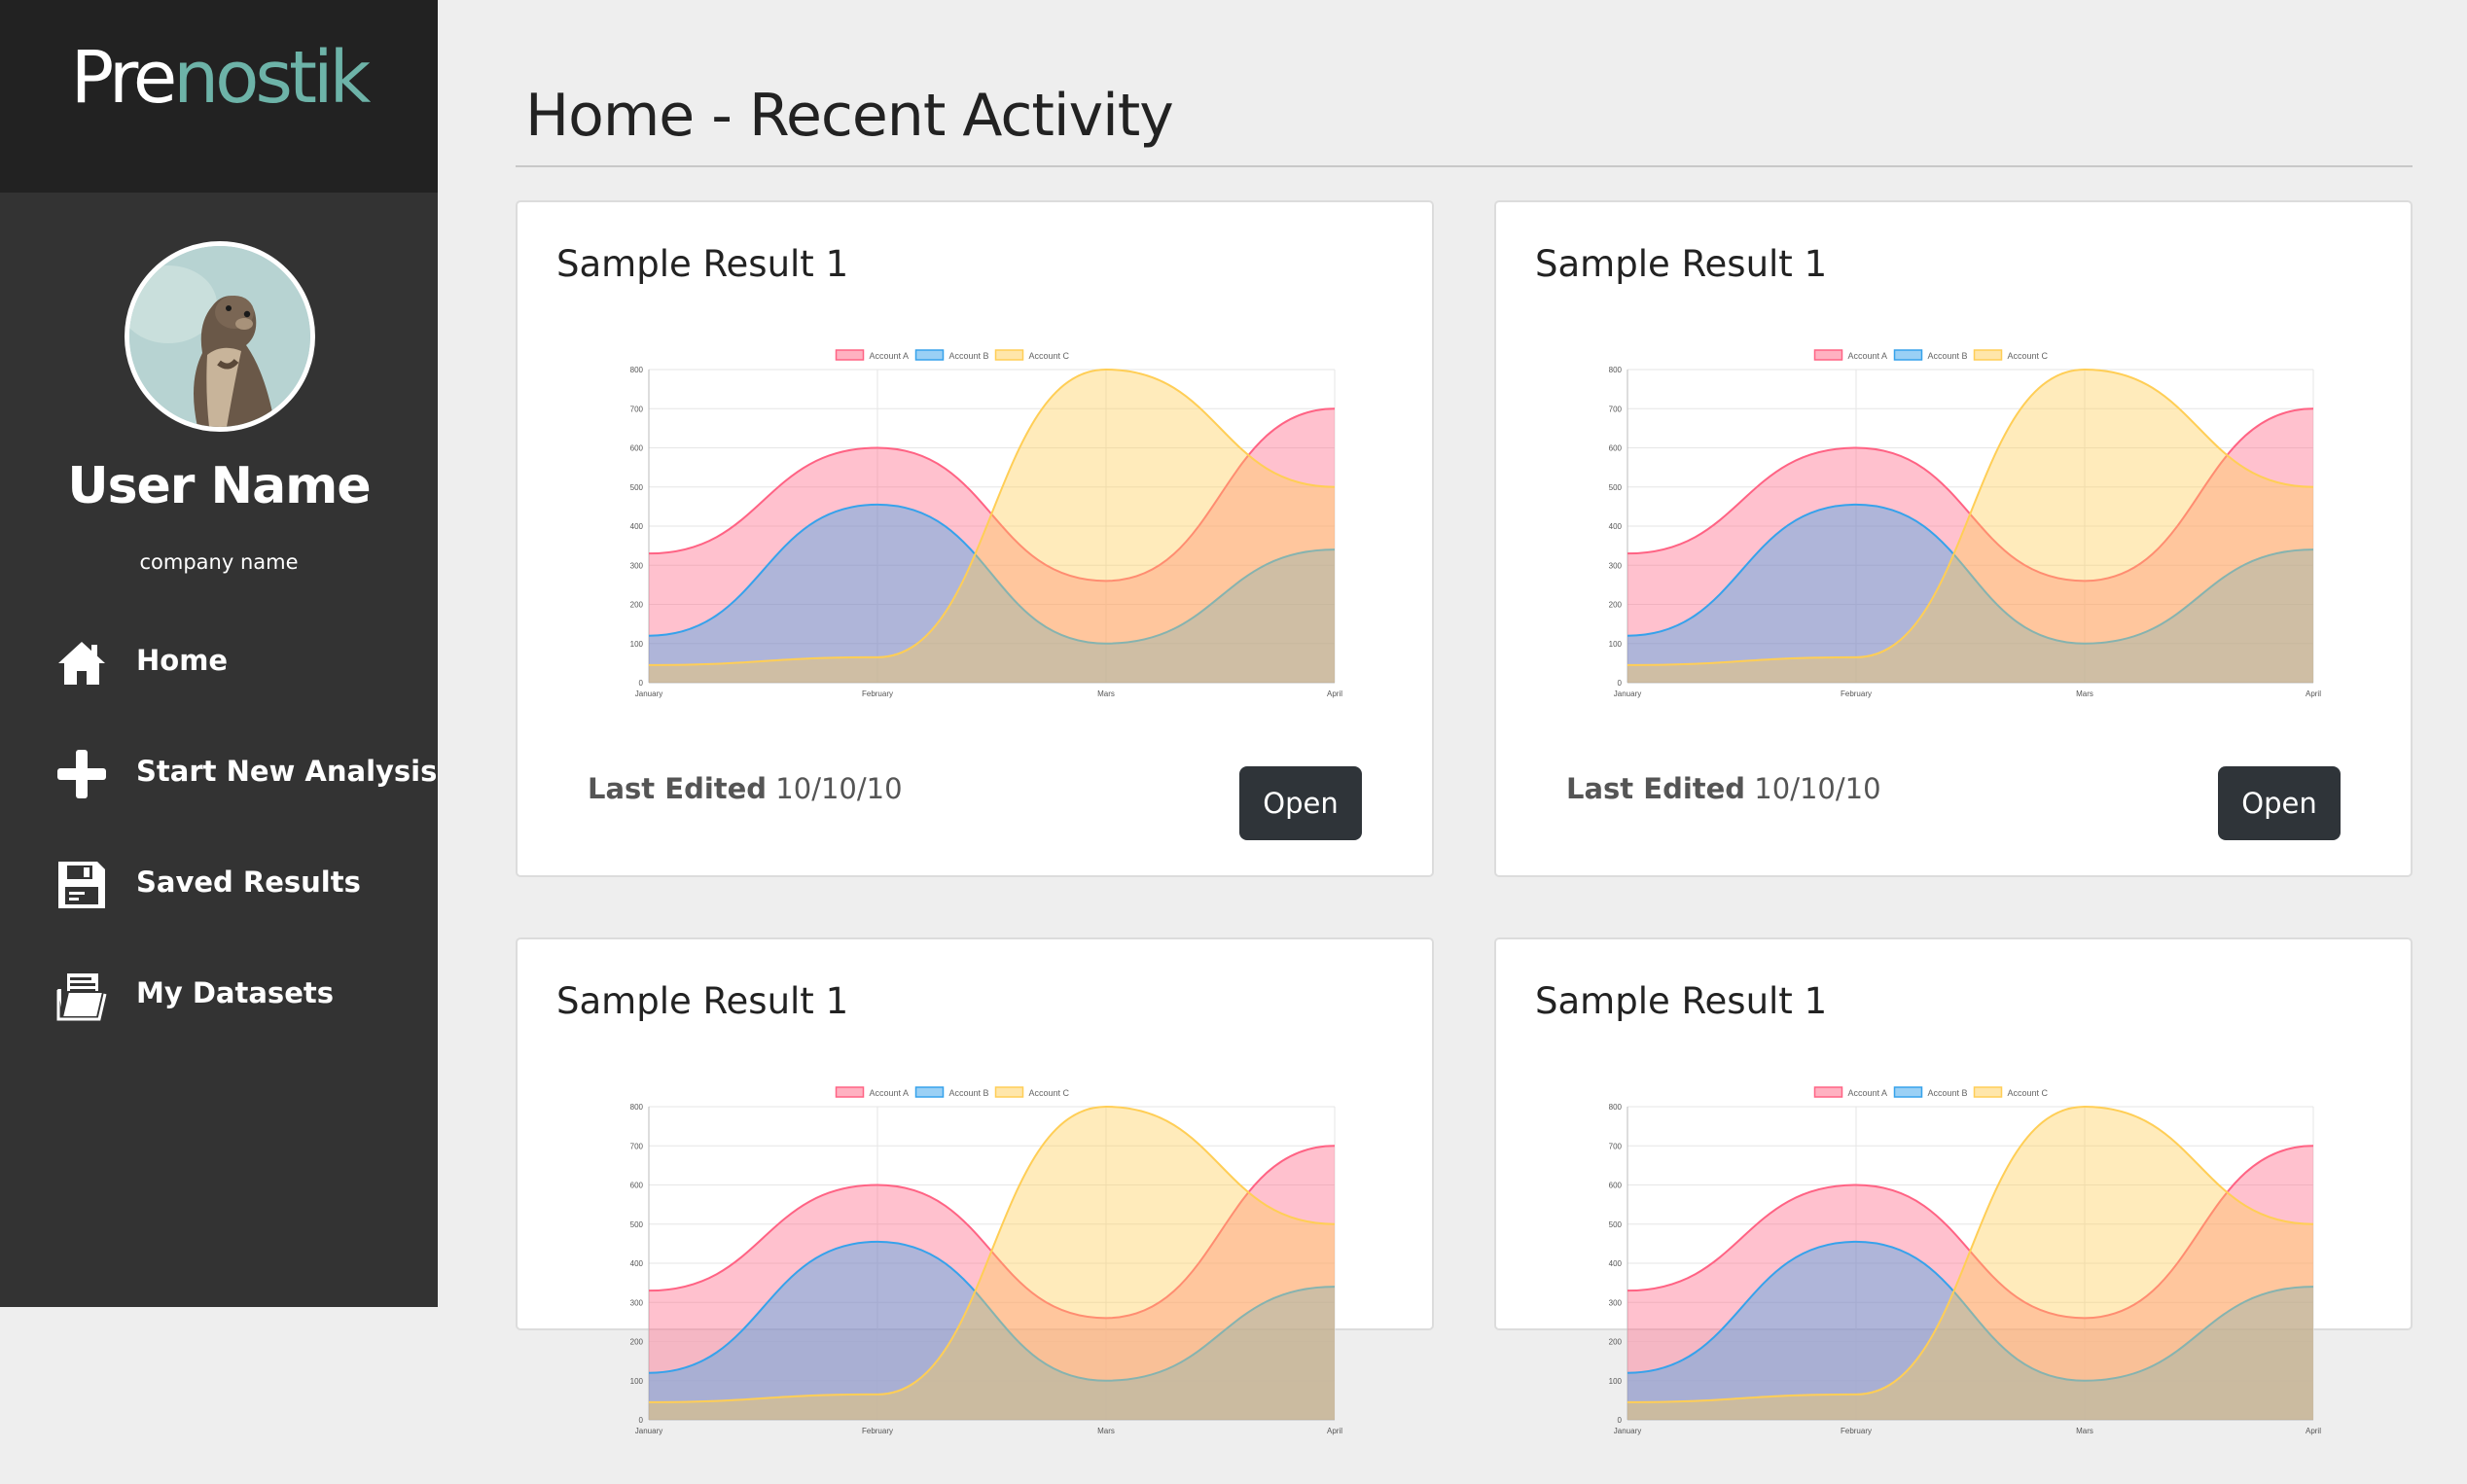  What do you see at coordinates (182, 661) in the screenshot?
I see `nav-label: Home` at bounding box center [182, 661].